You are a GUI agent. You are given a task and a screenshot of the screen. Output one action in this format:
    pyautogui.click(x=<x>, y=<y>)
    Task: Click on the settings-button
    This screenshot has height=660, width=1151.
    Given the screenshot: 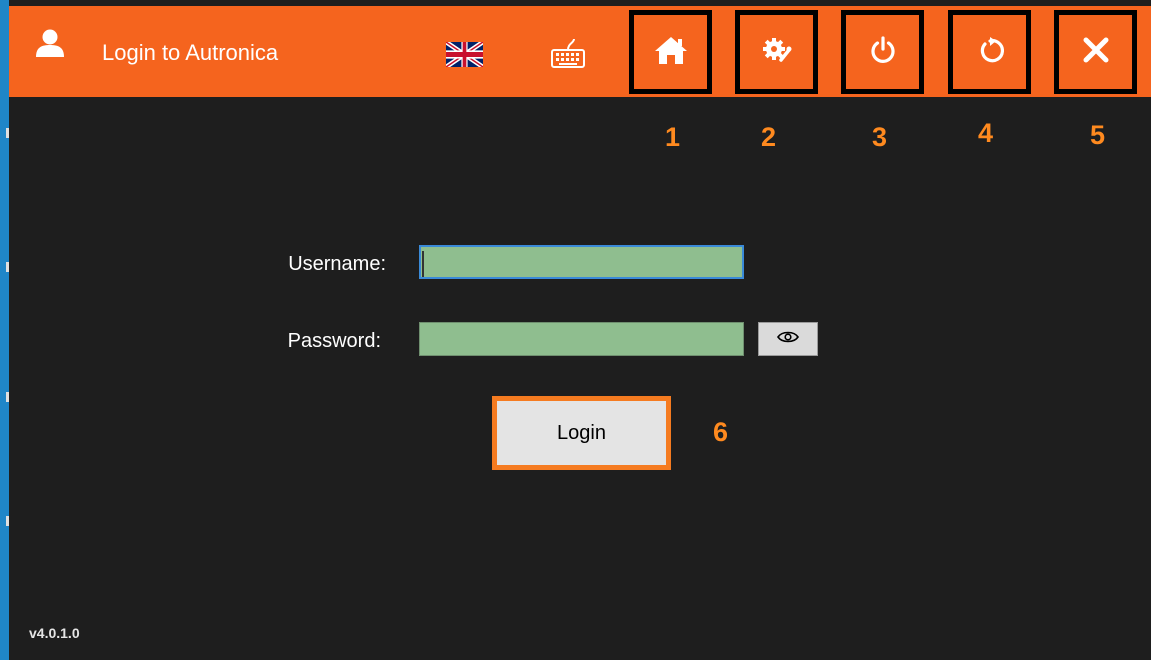 What is the action you would take?
    pyautogui.click(x=776, y=52)
    